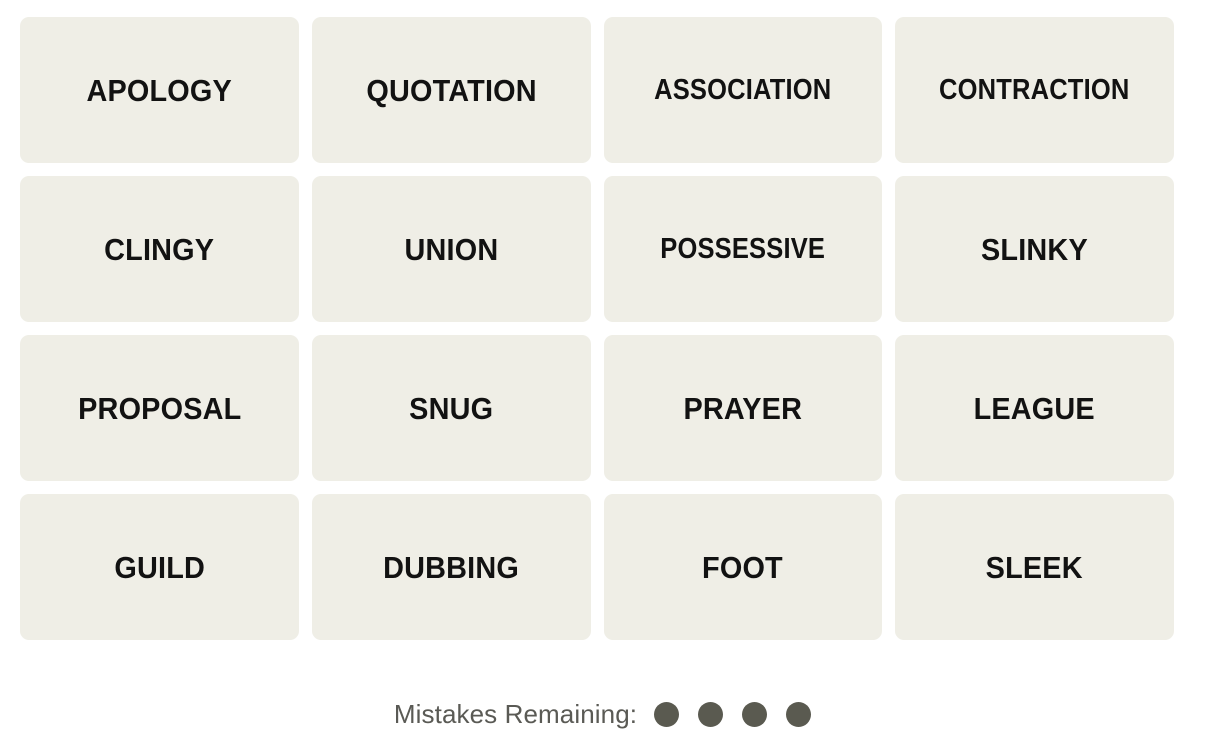  I want to click on word-tile-label: PROPOSAL, so click(159, 408).